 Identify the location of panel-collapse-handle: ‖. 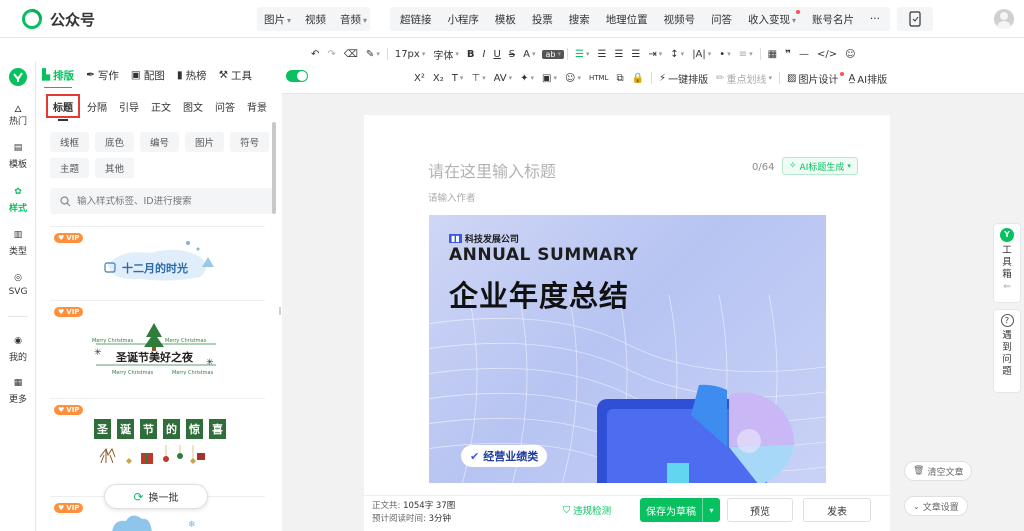
(280, 315).